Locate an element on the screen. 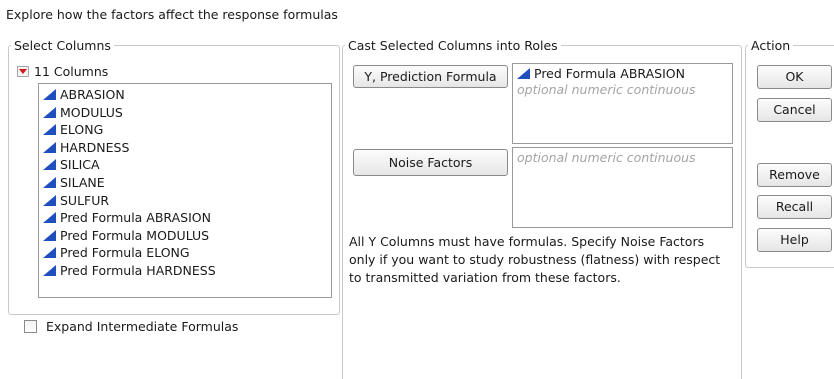 This screenshot has height=379, width=834. remove-button: Remove is located at coordinates (794, 175).